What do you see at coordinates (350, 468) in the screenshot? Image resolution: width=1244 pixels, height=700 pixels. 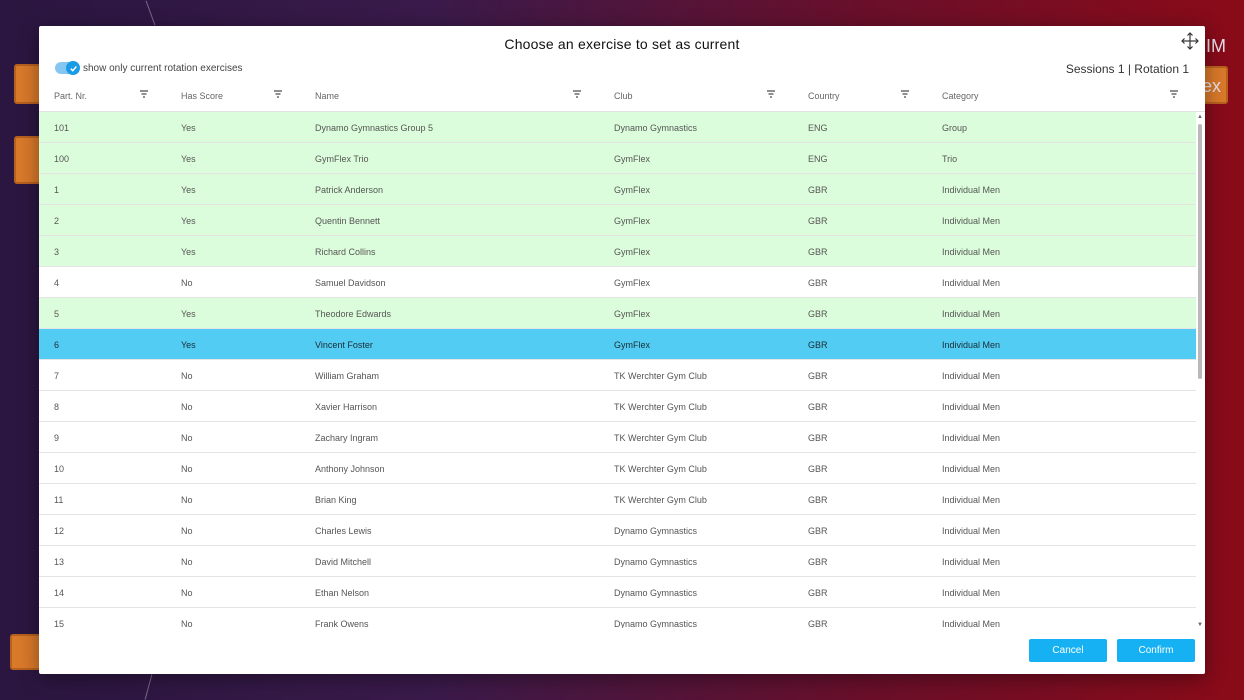 I see `cell-name: Anthony Johnson` at bounding box center [350, 468].